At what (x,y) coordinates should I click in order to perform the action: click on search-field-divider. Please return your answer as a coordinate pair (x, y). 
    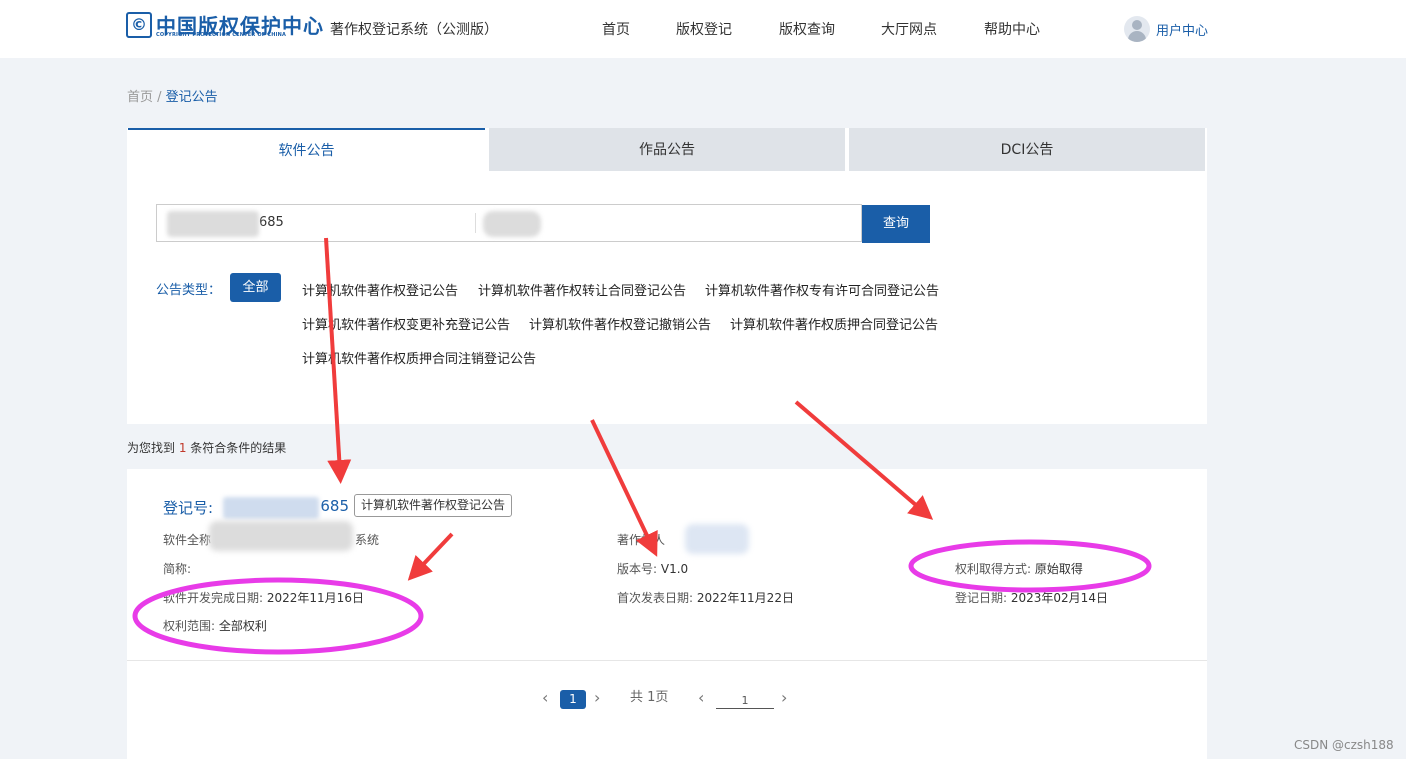
    Looking at the image, I should click on (475, 223).